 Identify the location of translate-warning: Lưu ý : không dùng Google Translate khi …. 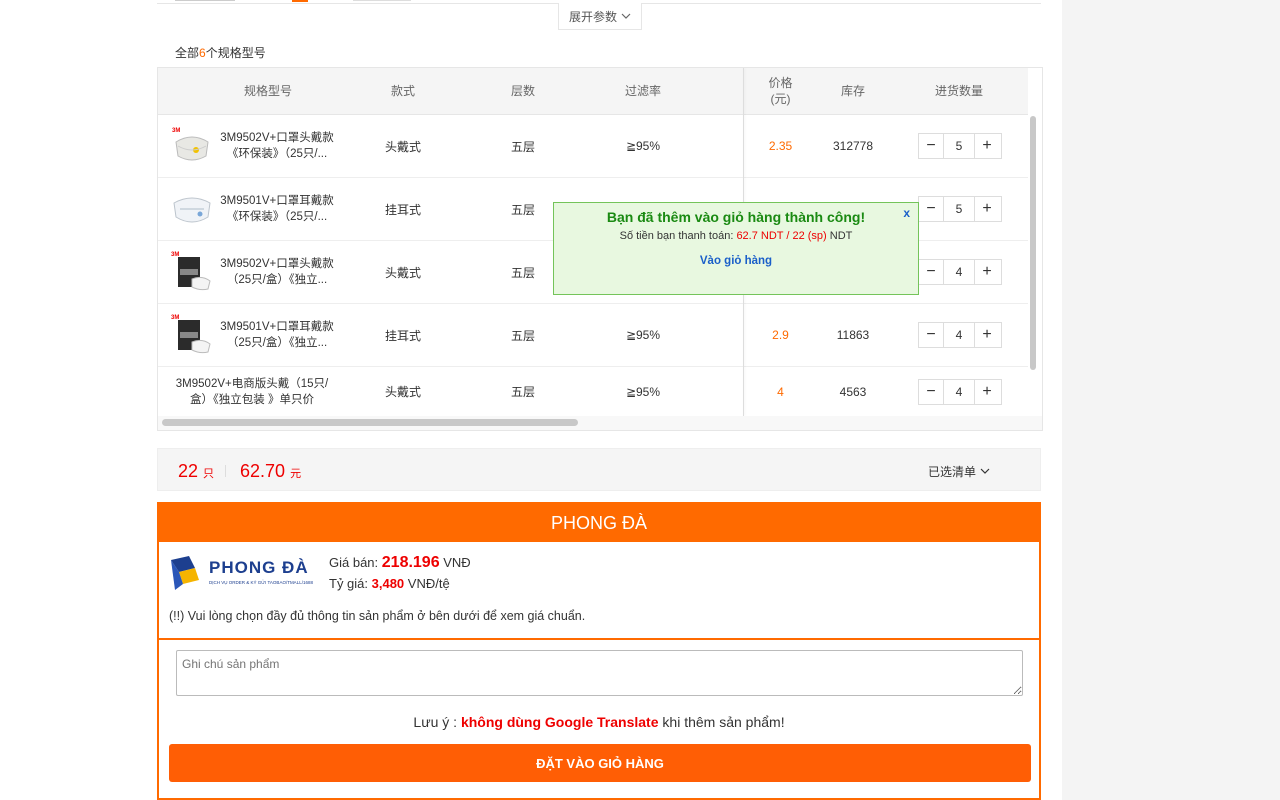
(599, 722).